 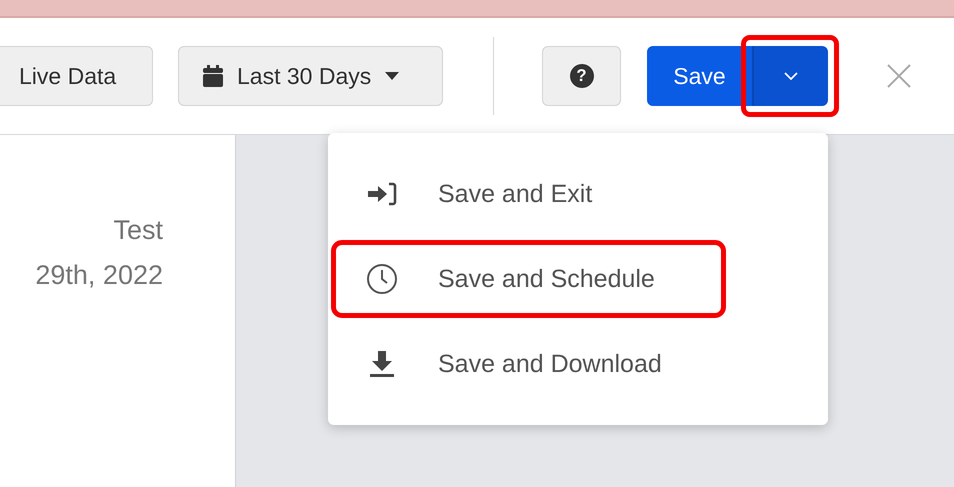 What do you see at coordinates (515, 194) in the screenshot?
I see `menu-item-label: Save and Exit` at bounding box center [515, 194].